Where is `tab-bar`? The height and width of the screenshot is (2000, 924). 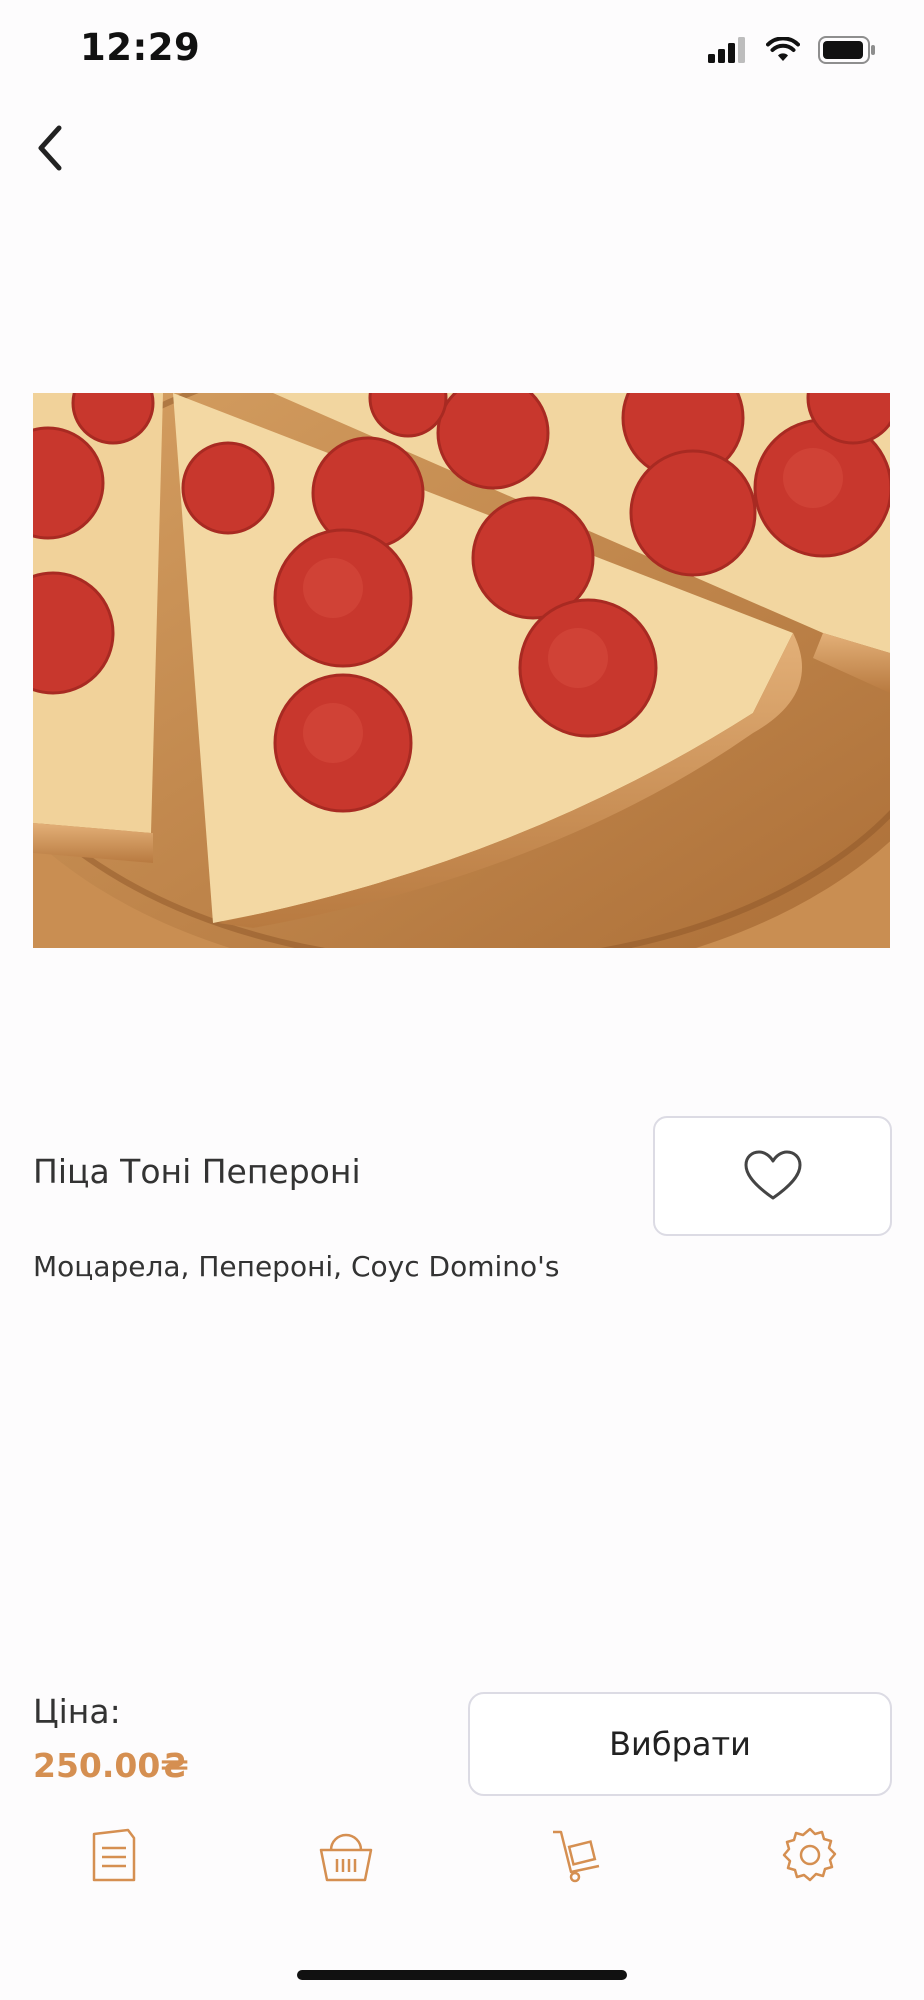
tab-bar is located at coordinates (462, 1864).